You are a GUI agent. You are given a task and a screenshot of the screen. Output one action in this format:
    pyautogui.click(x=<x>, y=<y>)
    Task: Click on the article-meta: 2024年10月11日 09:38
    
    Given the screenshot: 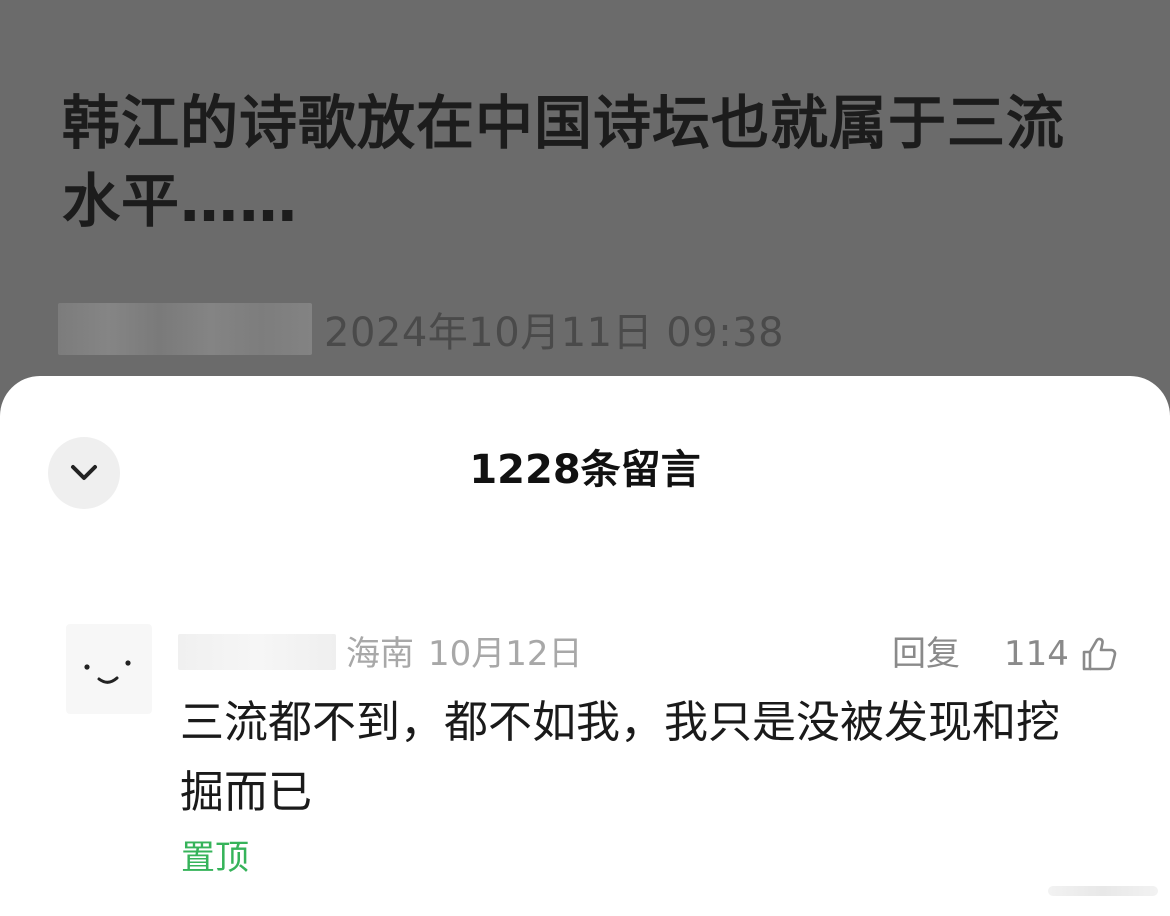 What is the action you would take?
    pyautogui.click(x=421, y=329)
    